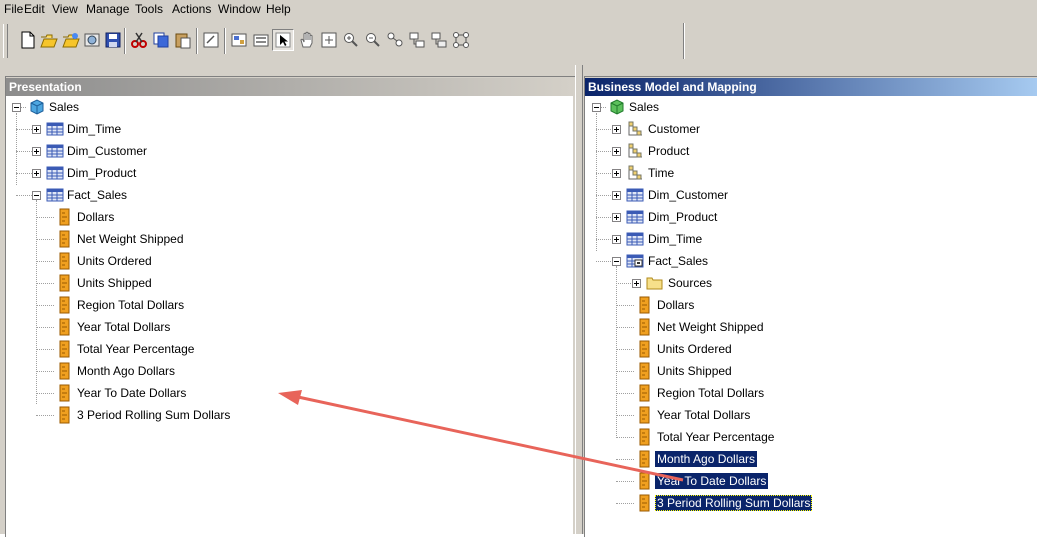 The width and height of the screenshot is (1037, 537). What do you see at coordinates (654, 283) in the screenshot?
I see `folder-icon` at bounding box center [654, 283].